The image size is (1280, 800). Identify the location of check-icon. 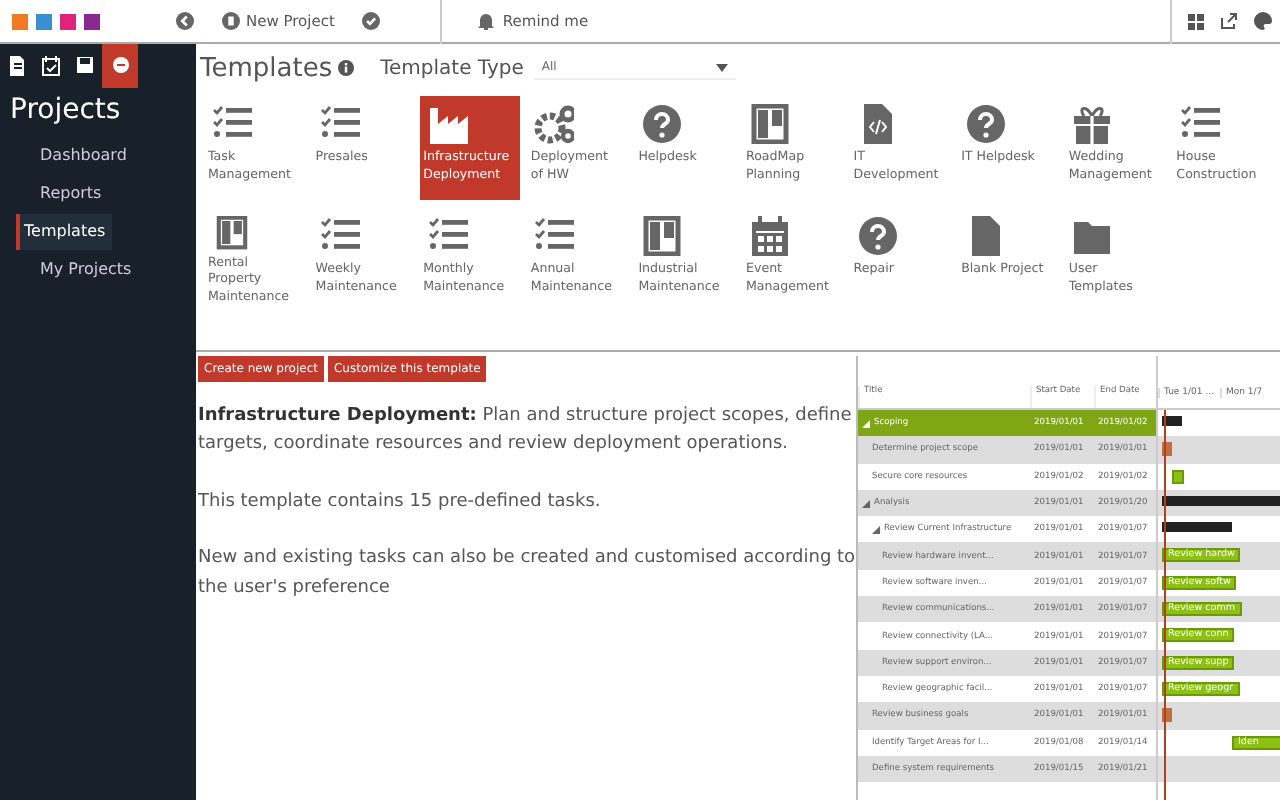
(371, 21).